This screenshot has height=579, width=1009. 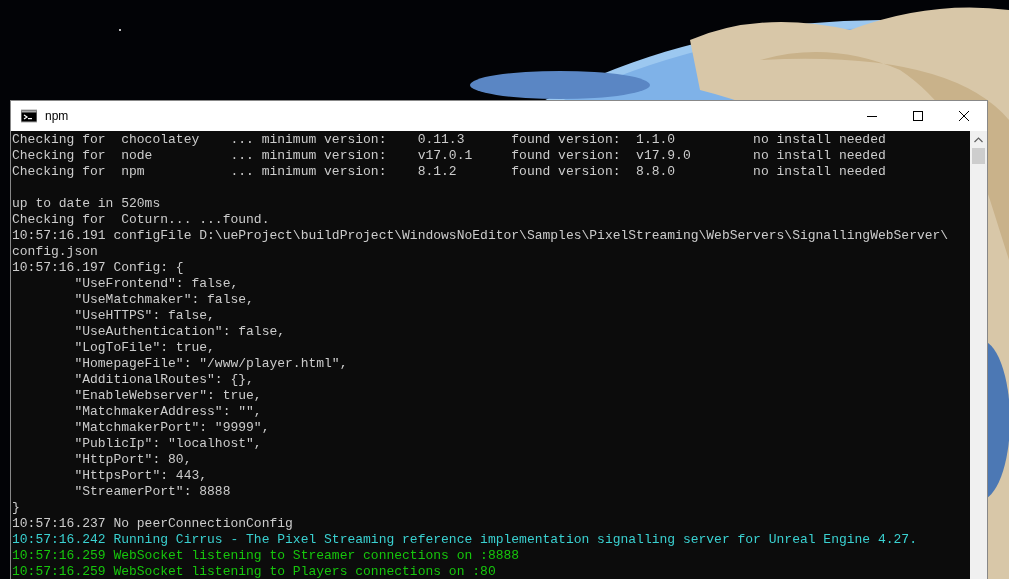 What do you see at coordinates (156, 284) in the screenshot?
I see `console-line: "UseFrontend": false,` at bounding box center [156, 284].